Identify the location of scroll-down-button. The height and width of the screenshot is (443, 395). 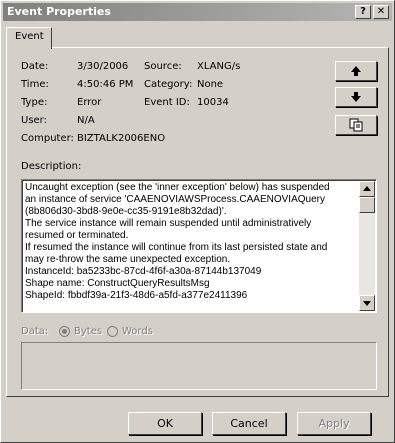
(367, 303).